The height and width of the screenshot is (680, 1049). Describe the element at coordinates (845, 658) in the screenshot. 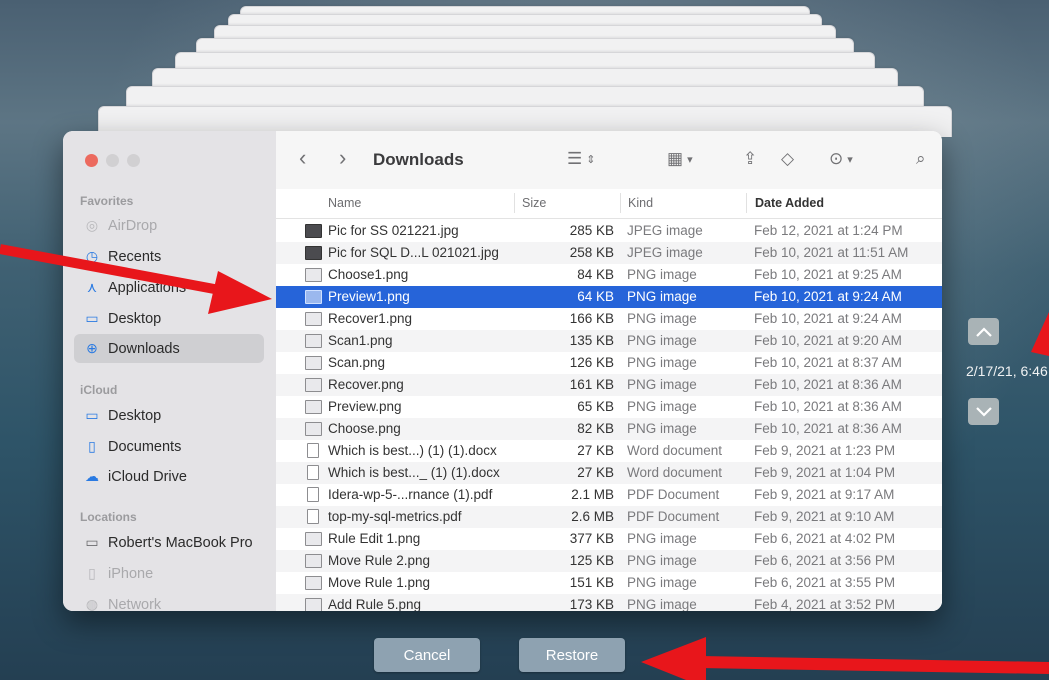

I see `arrow-to-restore` at that location.